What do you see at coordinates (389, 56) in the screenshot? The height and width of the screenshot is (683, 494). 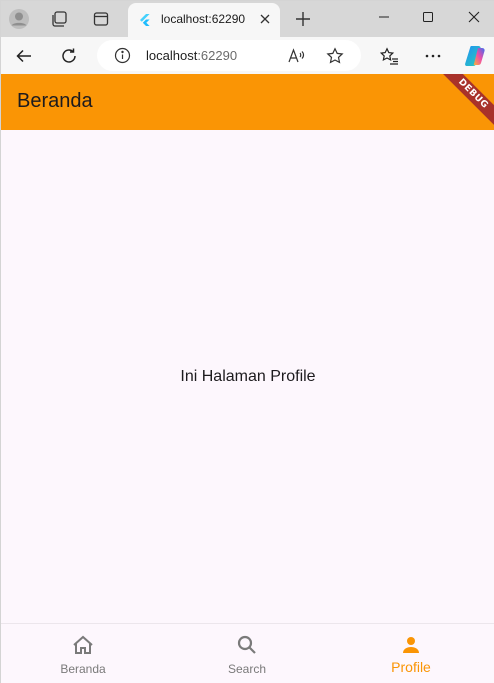 I see `favorites-icon` at bounding box center [389, 56].